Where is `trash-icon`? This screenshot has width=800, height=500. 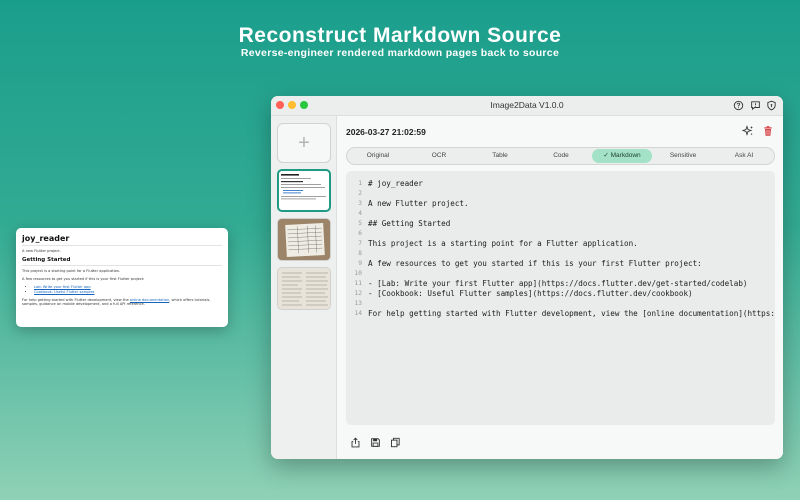
trash-icon is located at coordinates (768, 131).